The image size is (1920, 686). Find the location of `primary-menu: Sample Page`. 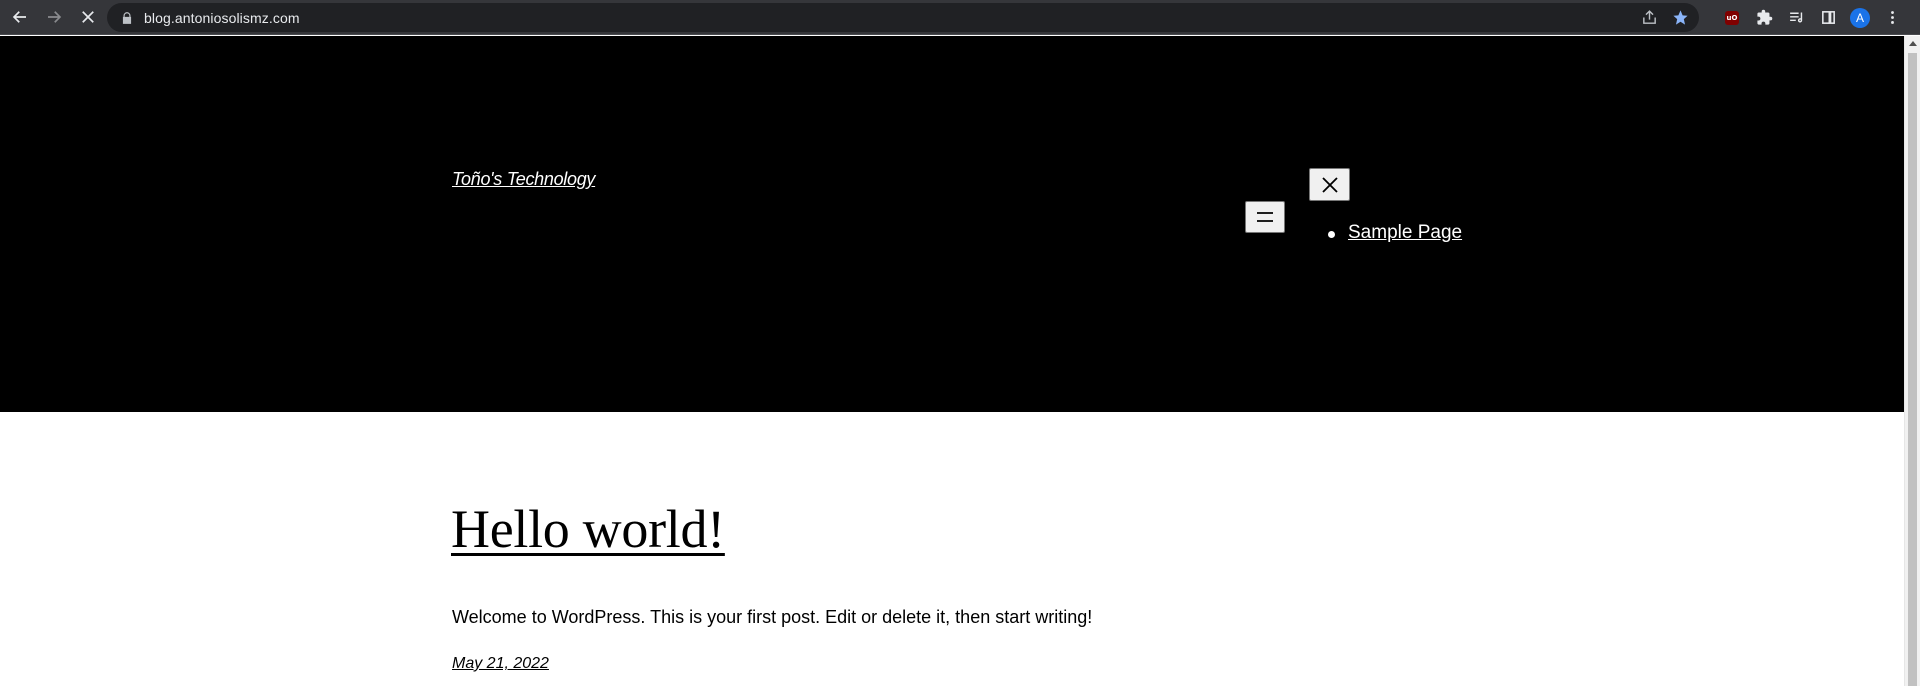

primary-menu: Sample Page is located at coordinates (1395, 233).